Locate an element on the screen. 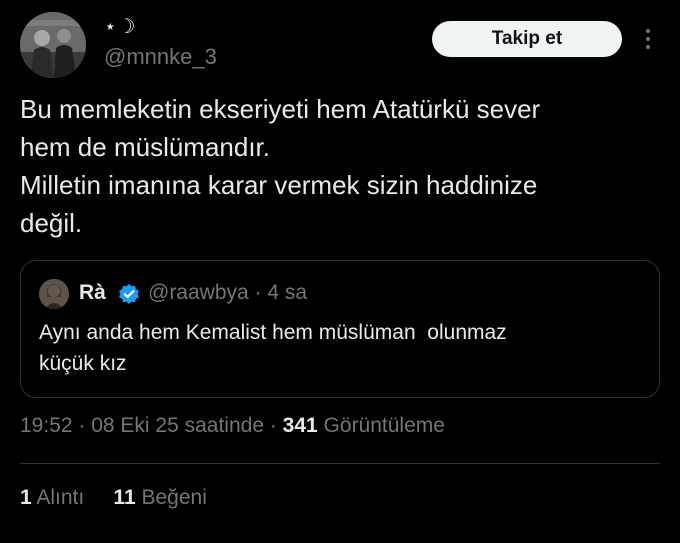  tweet-text-line: hem de müslümandır. is located at coordinates (145, 147).